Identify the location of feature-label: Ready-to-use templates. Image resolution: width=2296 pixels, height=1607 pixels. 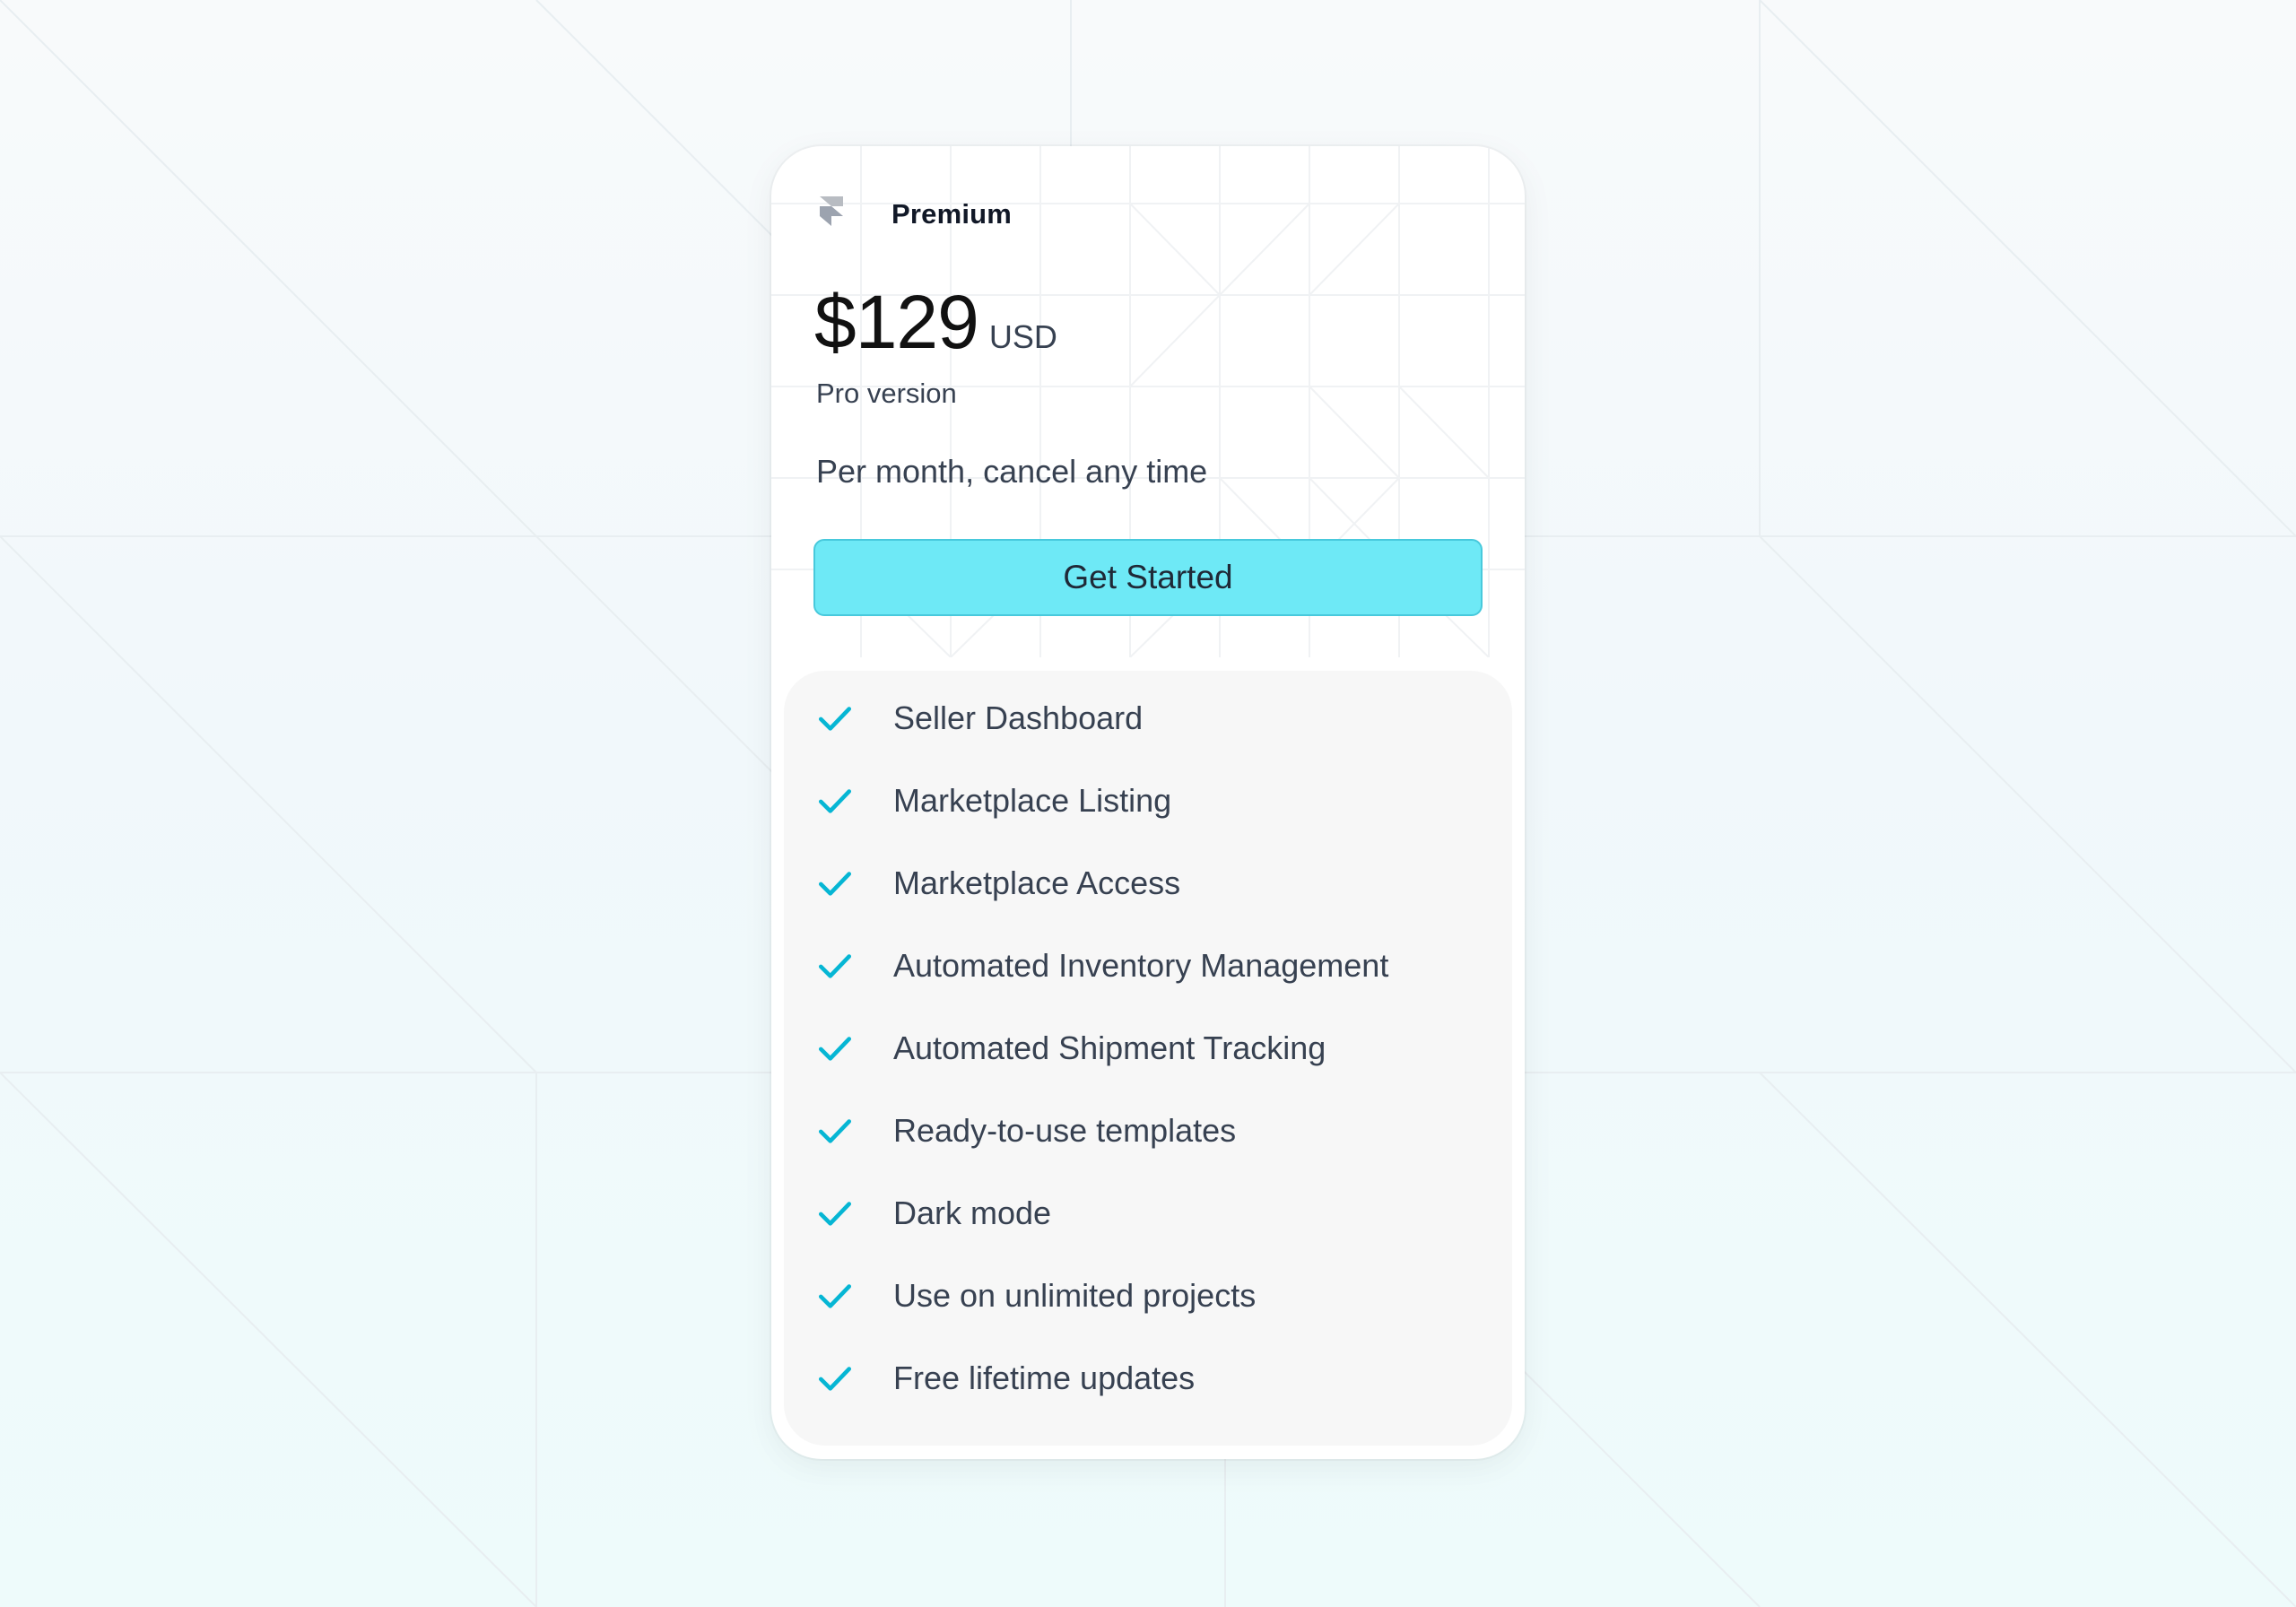
(1065, 1131).